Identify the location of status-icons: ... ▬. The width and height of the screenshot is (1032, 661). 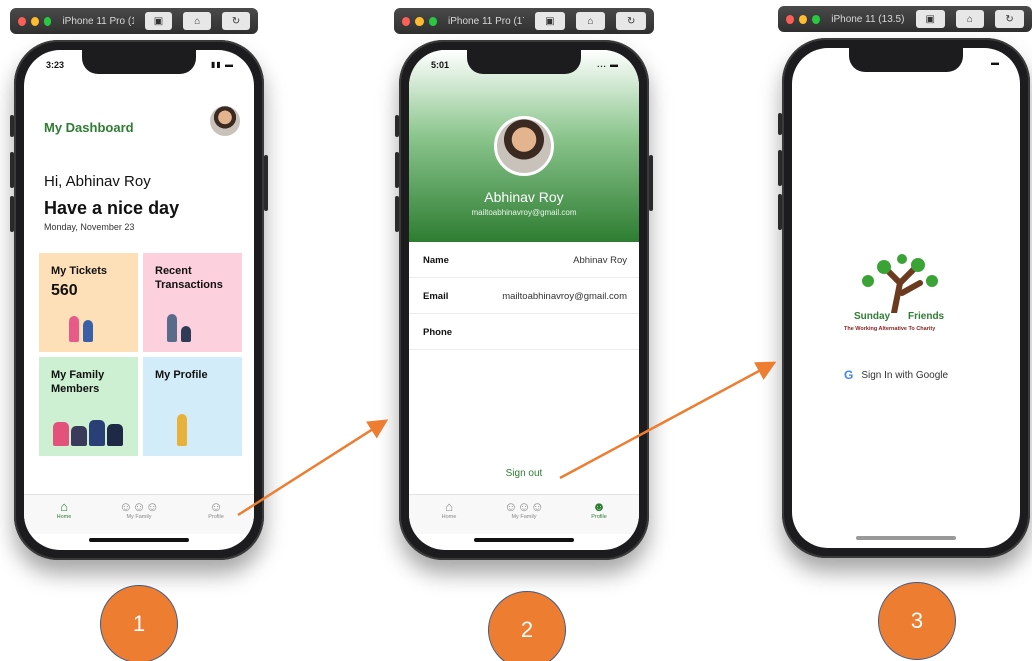
(608, 64).